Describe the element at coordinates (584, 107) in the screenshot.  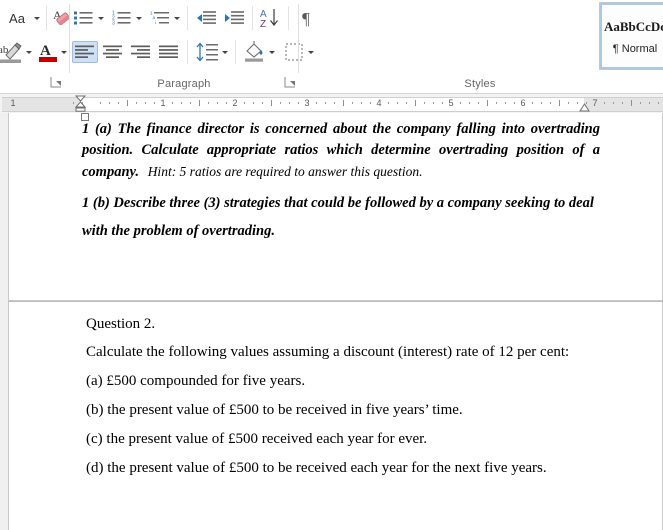
I see `right-indent-marker` at that location.